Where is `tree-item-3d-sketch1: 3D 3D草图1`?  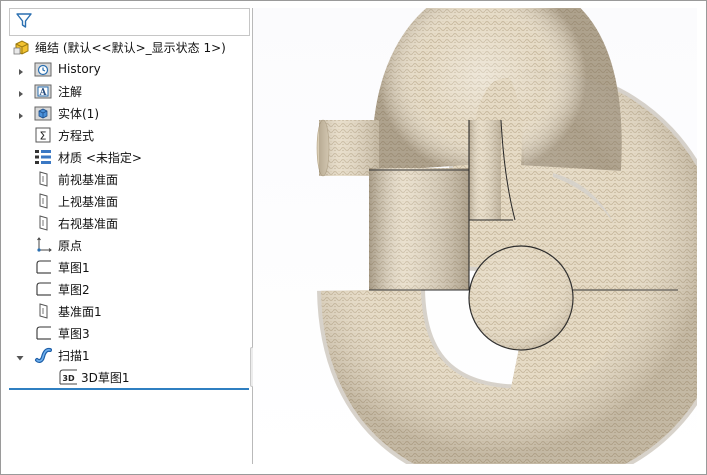 tree-item-3d-sketch1: 3D 3D草图1 is located at coordinates (130, 377).